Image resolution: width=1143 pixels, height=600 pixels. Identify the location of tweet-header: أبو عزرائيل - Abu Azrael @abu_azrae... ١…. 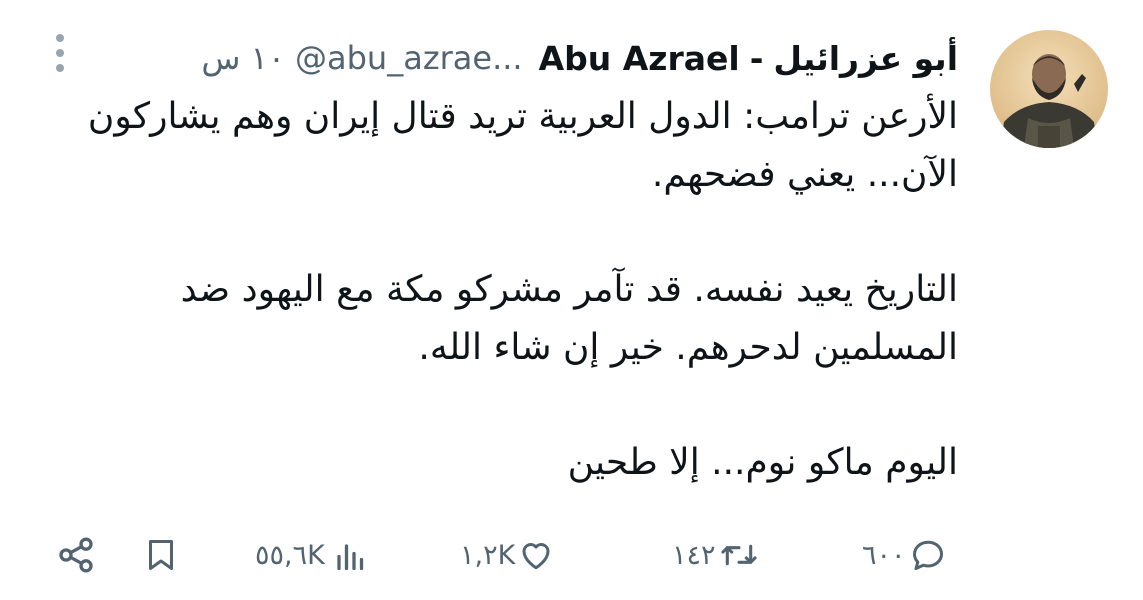
(579, 58).